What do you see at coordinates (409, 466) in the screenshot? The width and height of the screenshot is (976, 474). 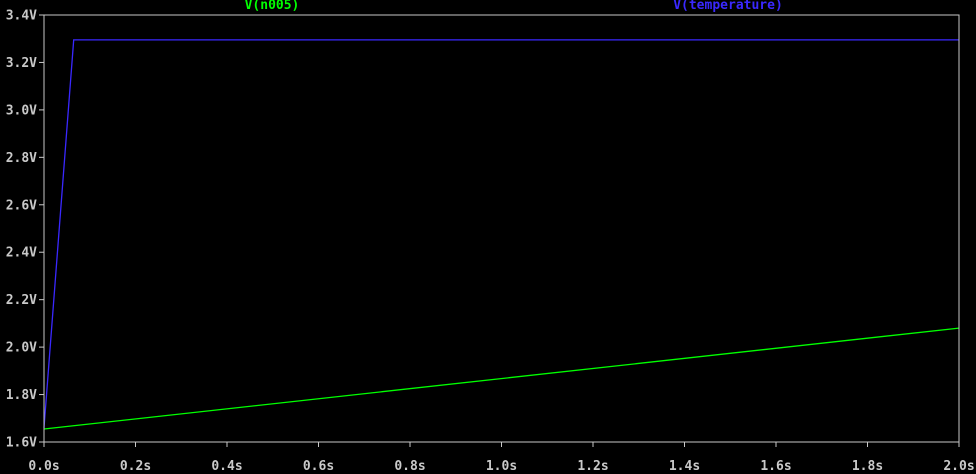 I see `x-tick-label: 0.8s` at bounding box center [409, 466].